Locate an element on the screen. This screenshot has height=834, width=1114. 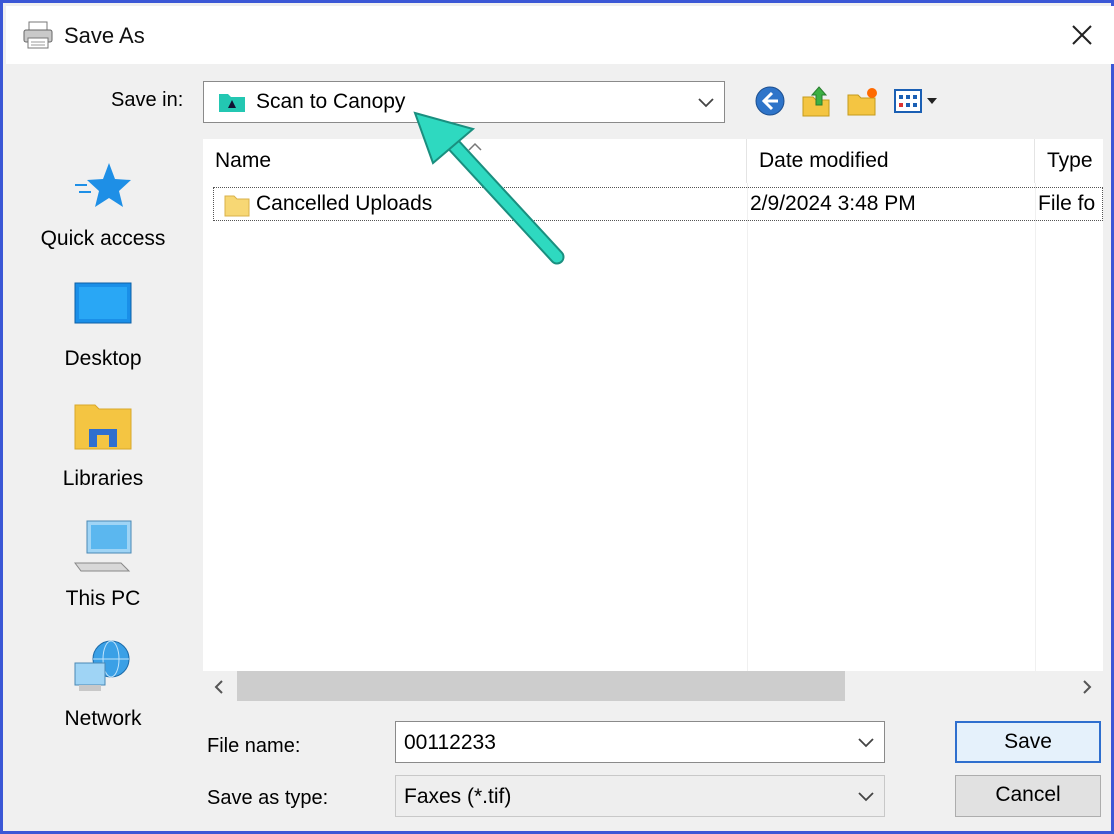
file-name-input: 00112233 is located at coordinates (640, 742).